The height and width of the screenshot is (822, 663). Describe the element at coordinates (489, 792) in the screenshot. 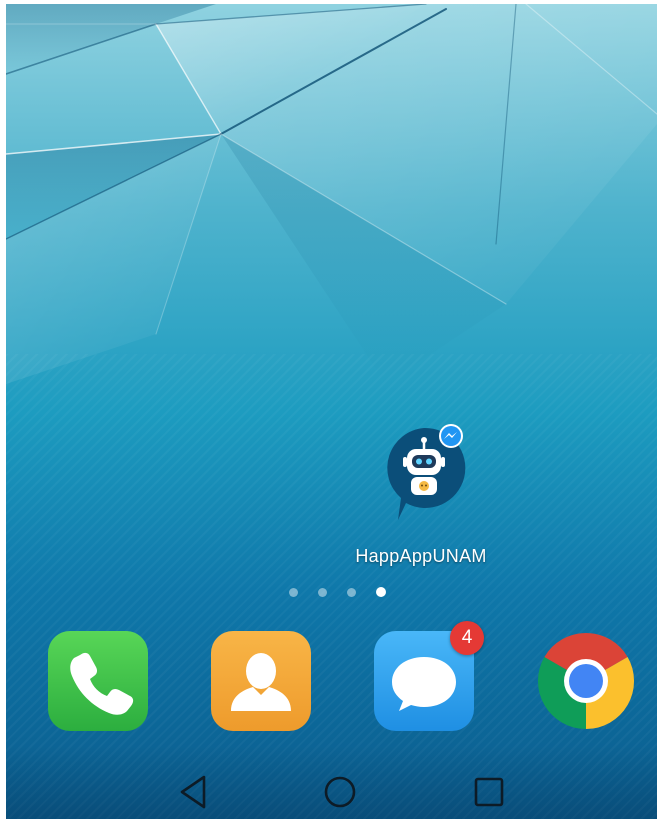

I see `recents-icon` at that location.